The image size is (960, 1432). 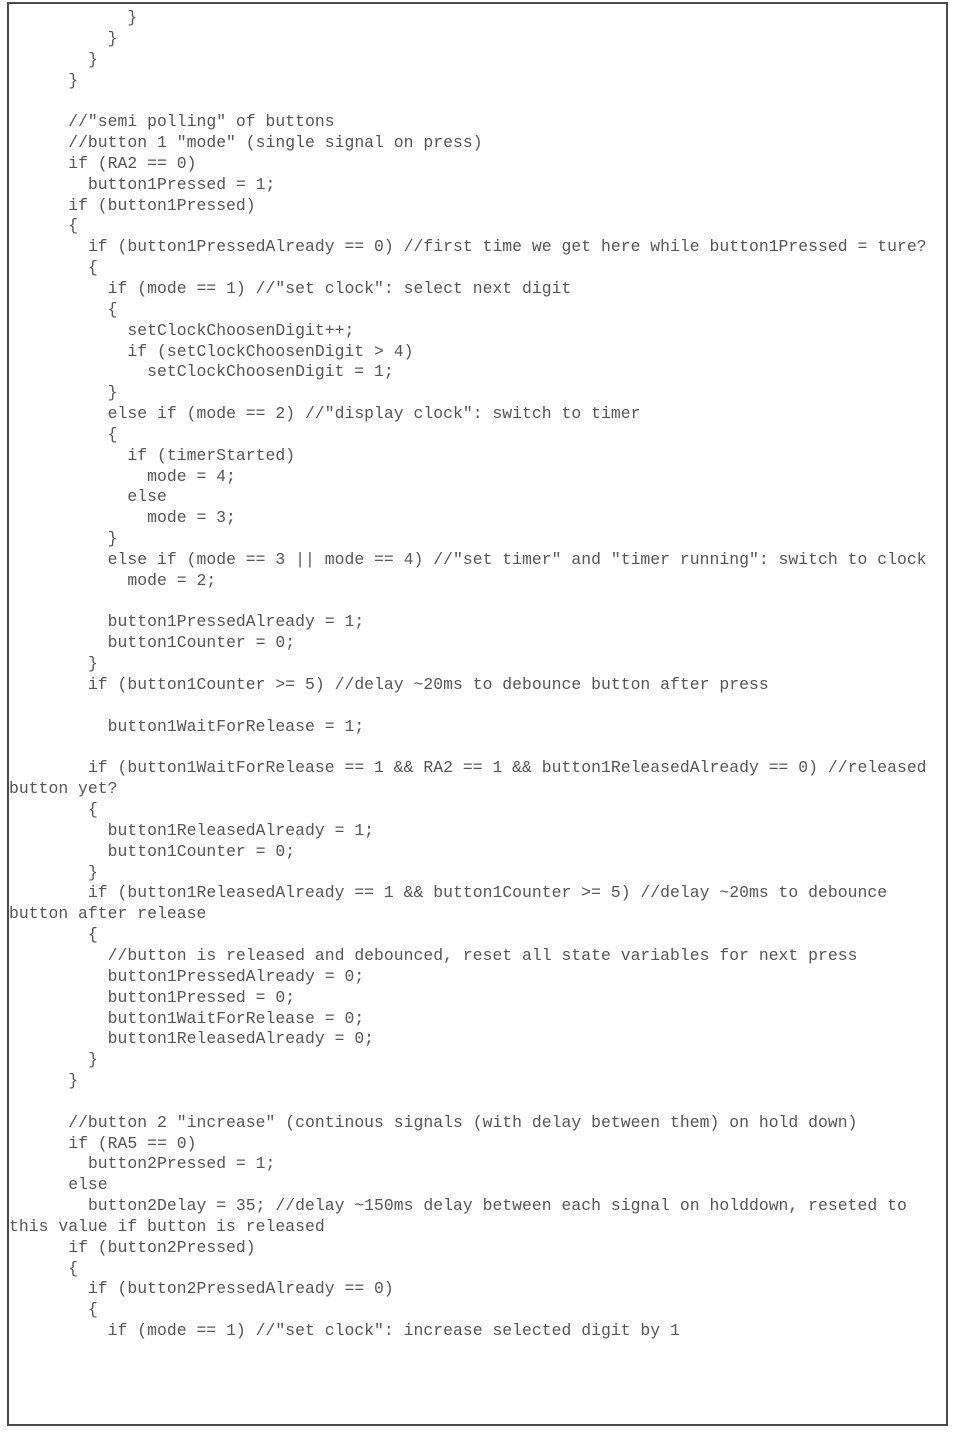 I want to click on code-line: if (button2PressedAlready == 0), so click(x=201, y=1289).